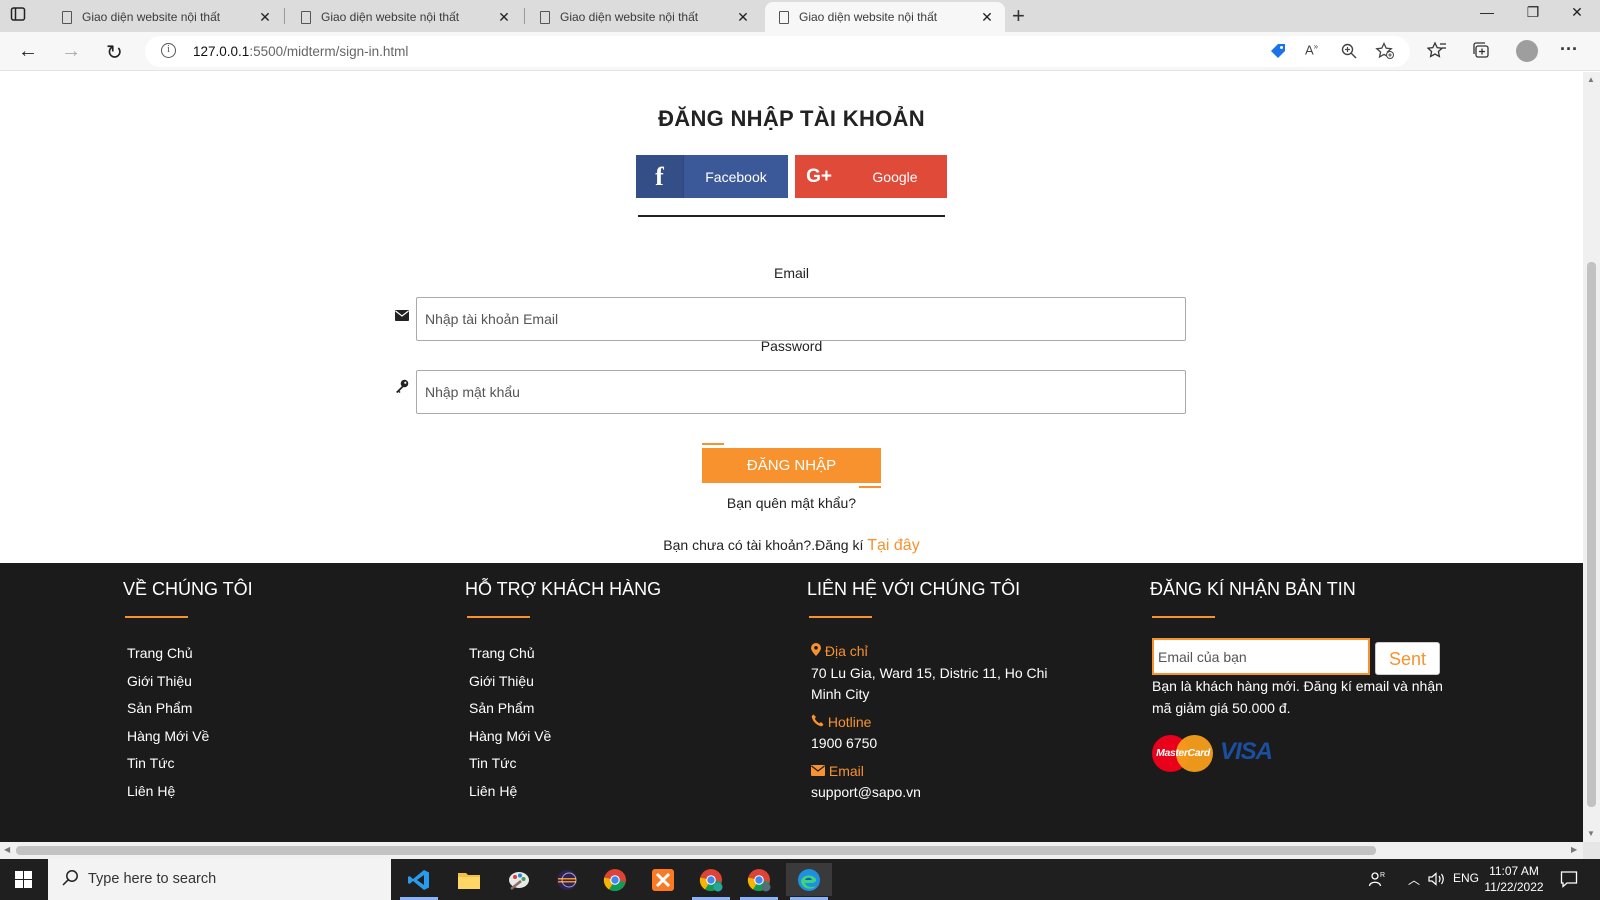  What do you see at coordinates (819, 176) in the screenshot?
I see `google-plus-icon: G+` at bounding box center [819, 176].